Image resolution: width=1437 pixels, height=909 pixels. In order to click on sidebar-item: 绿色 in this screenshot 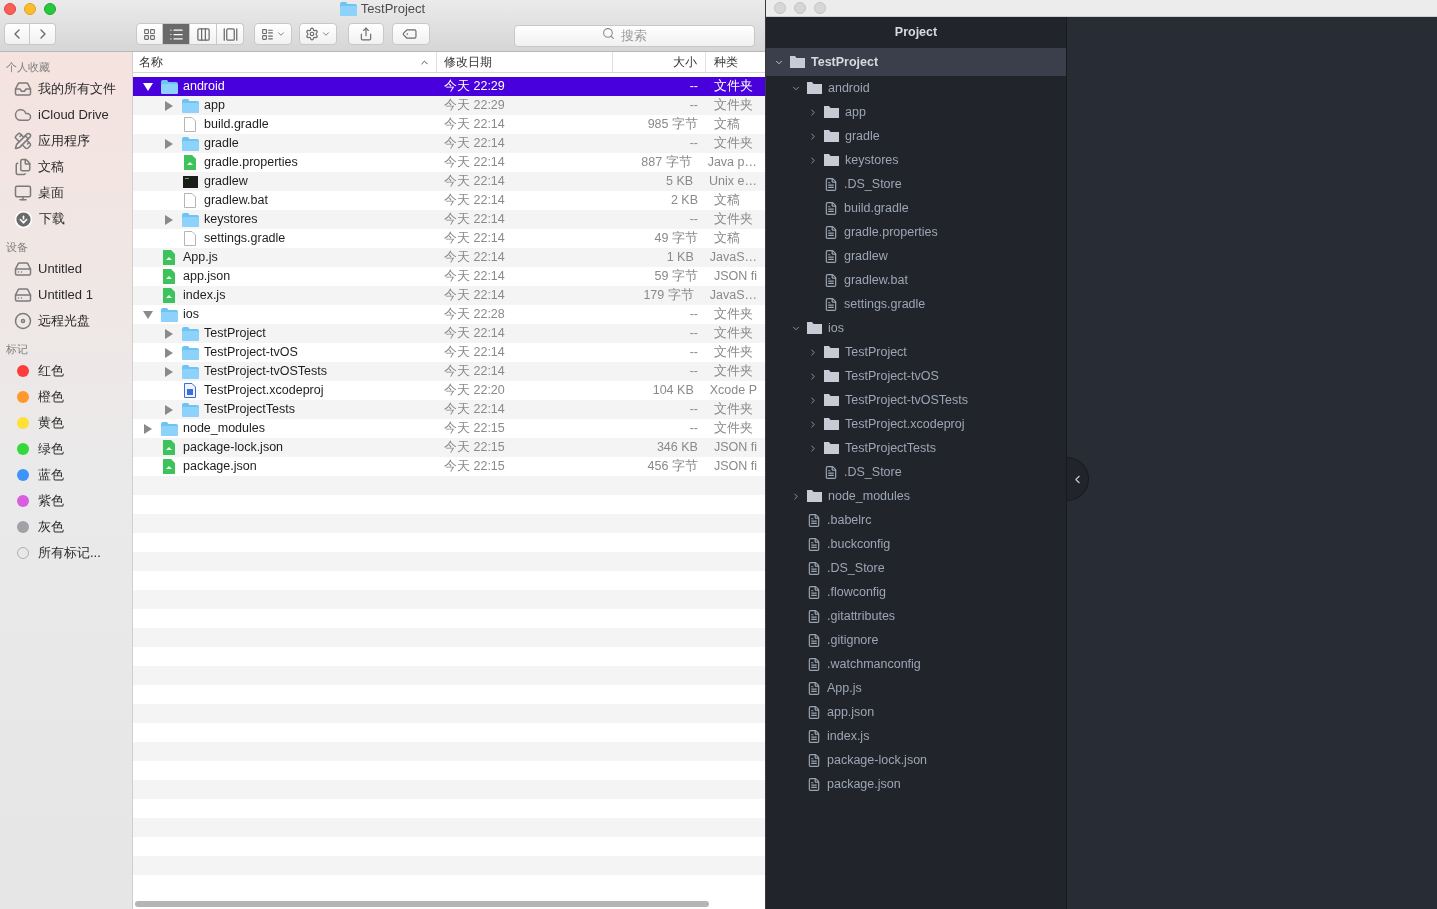, I will do `click(66, 449)`.